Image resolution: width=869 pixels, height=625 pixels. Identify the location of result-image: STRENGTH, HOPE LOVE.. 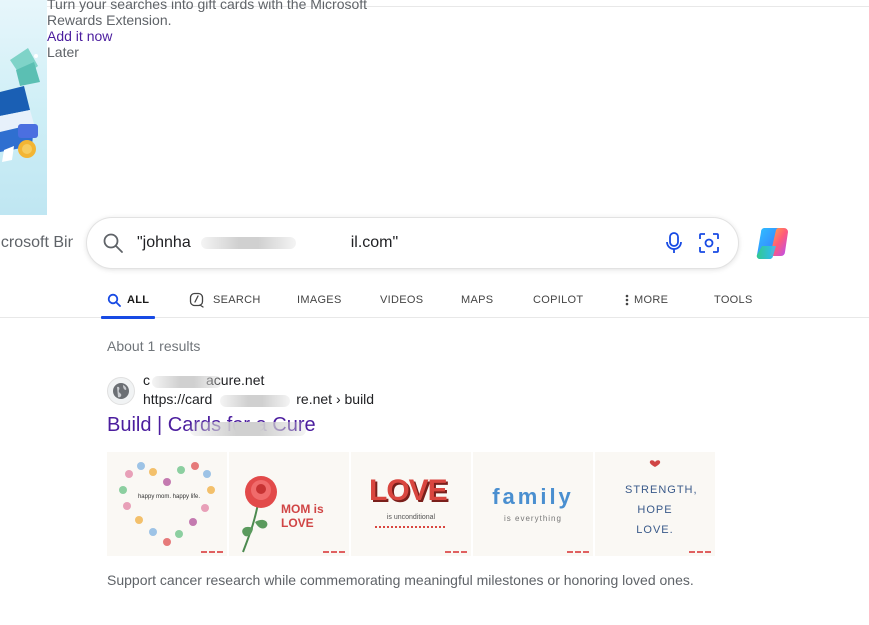
(655, 504).